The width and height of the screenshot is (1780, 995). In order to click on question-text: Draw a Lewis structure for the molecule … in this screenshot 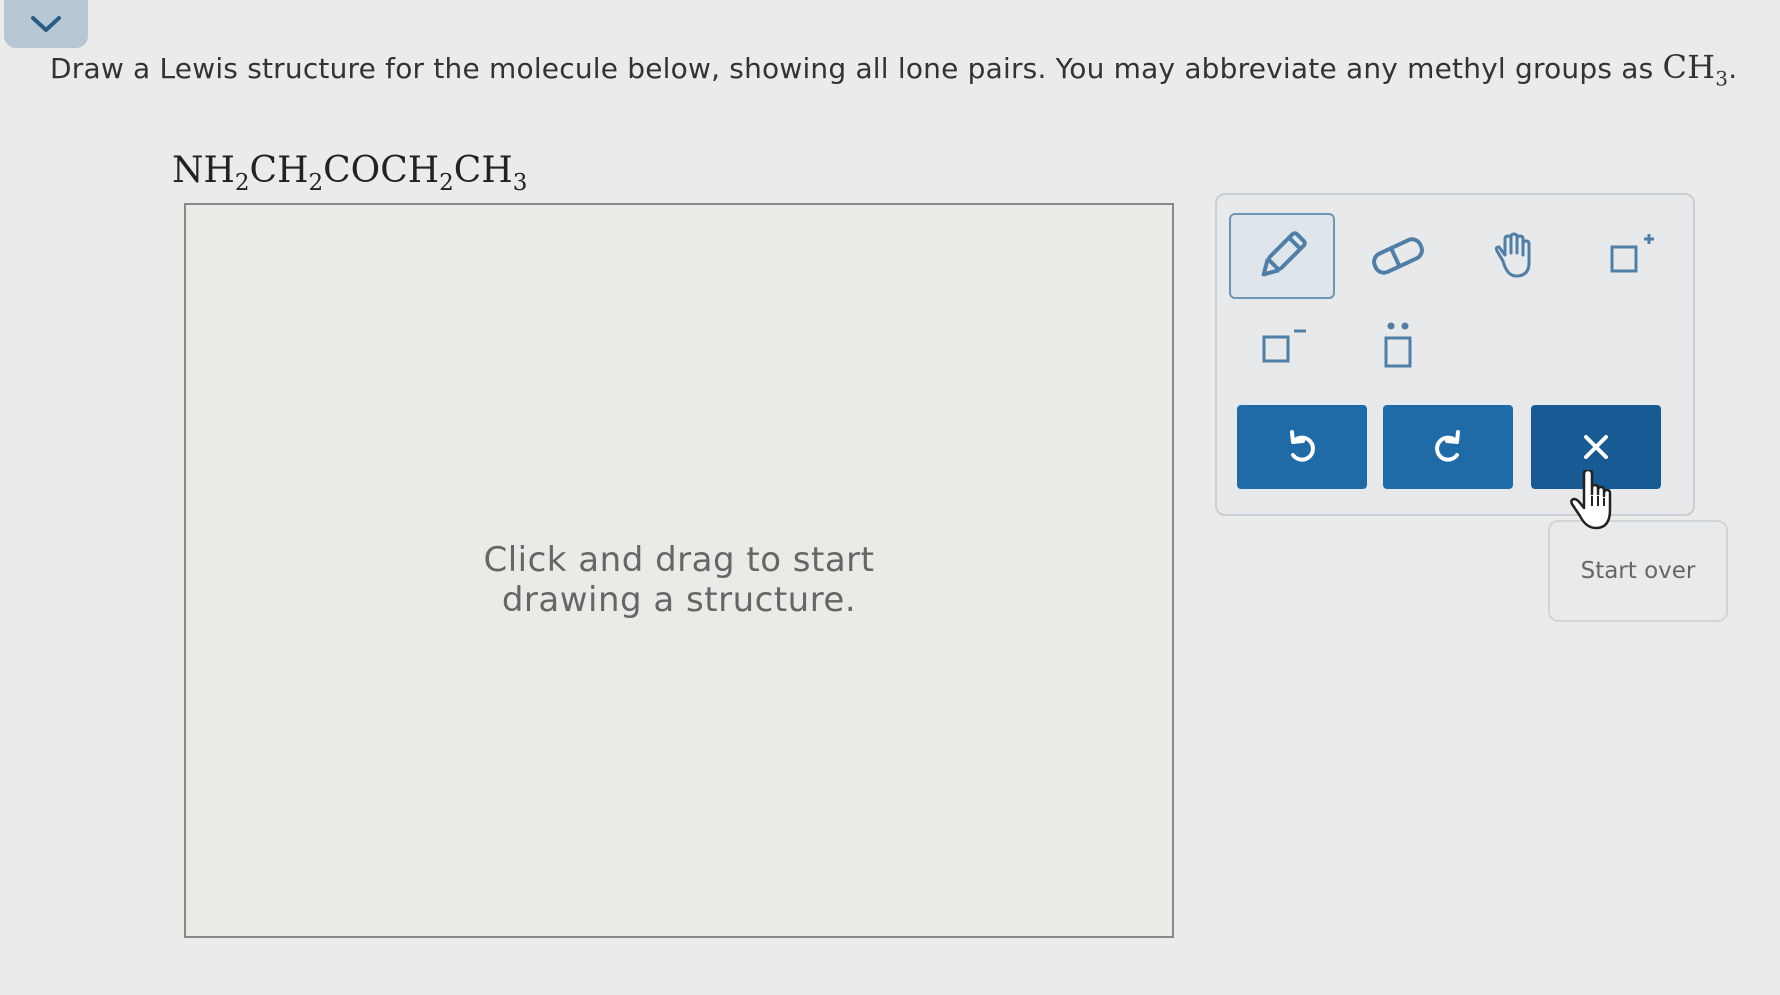, I will do `click(894, 69)`.